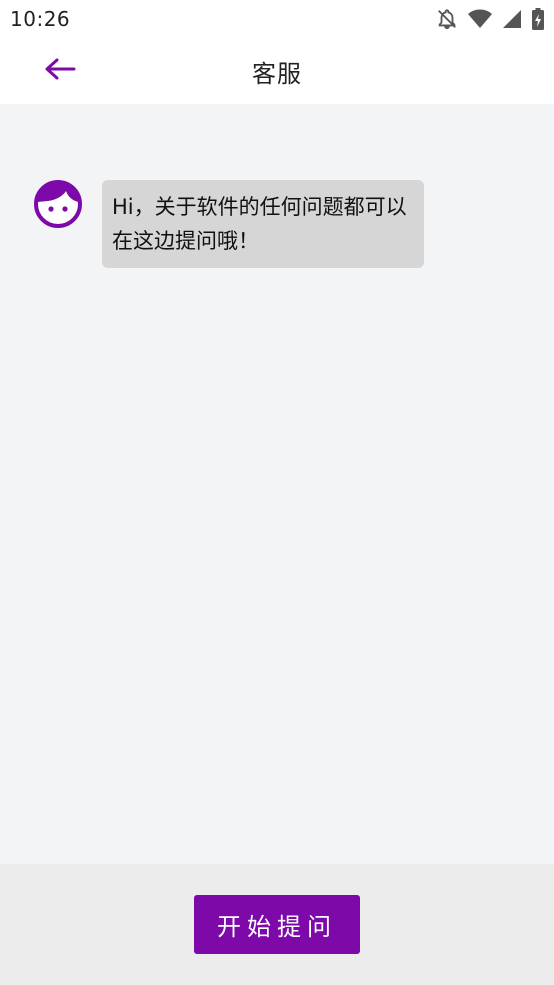  Describe the element at coordinates (447, 19) in the screenshot. I see `notifications-off-icon` at that location.